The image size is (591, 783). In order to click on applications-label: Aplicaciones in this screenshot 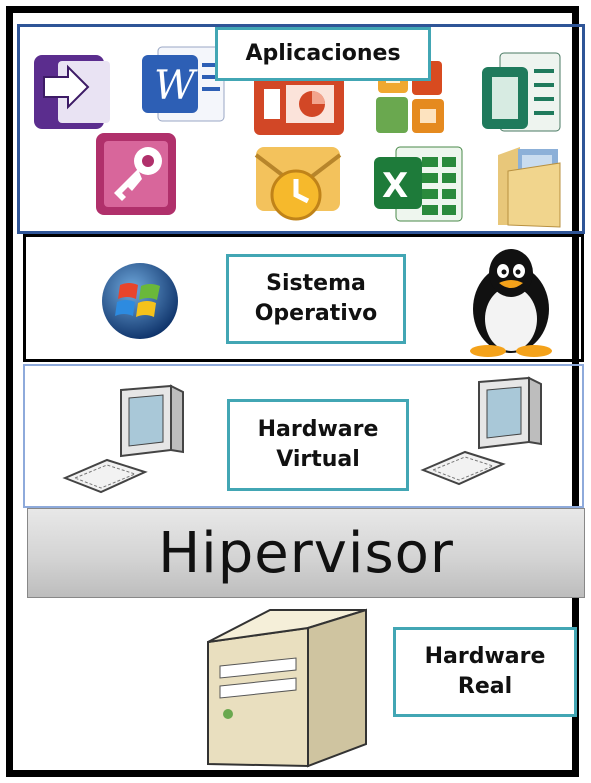, I will do `click(323, 54)`.